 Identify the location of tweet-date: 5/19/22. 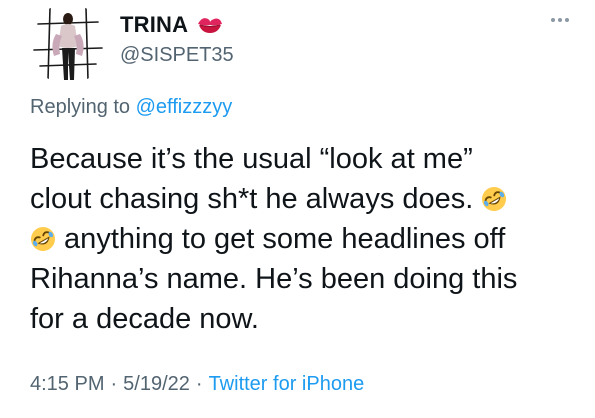
(156, 384).